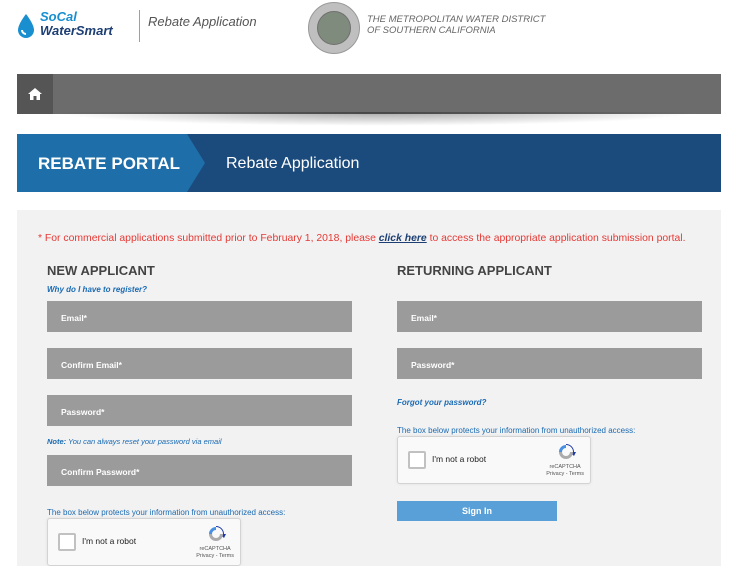 The image size is (738, 566). I want to click on new-applicant-title: NEW APPLICANT, so click(101, 270).